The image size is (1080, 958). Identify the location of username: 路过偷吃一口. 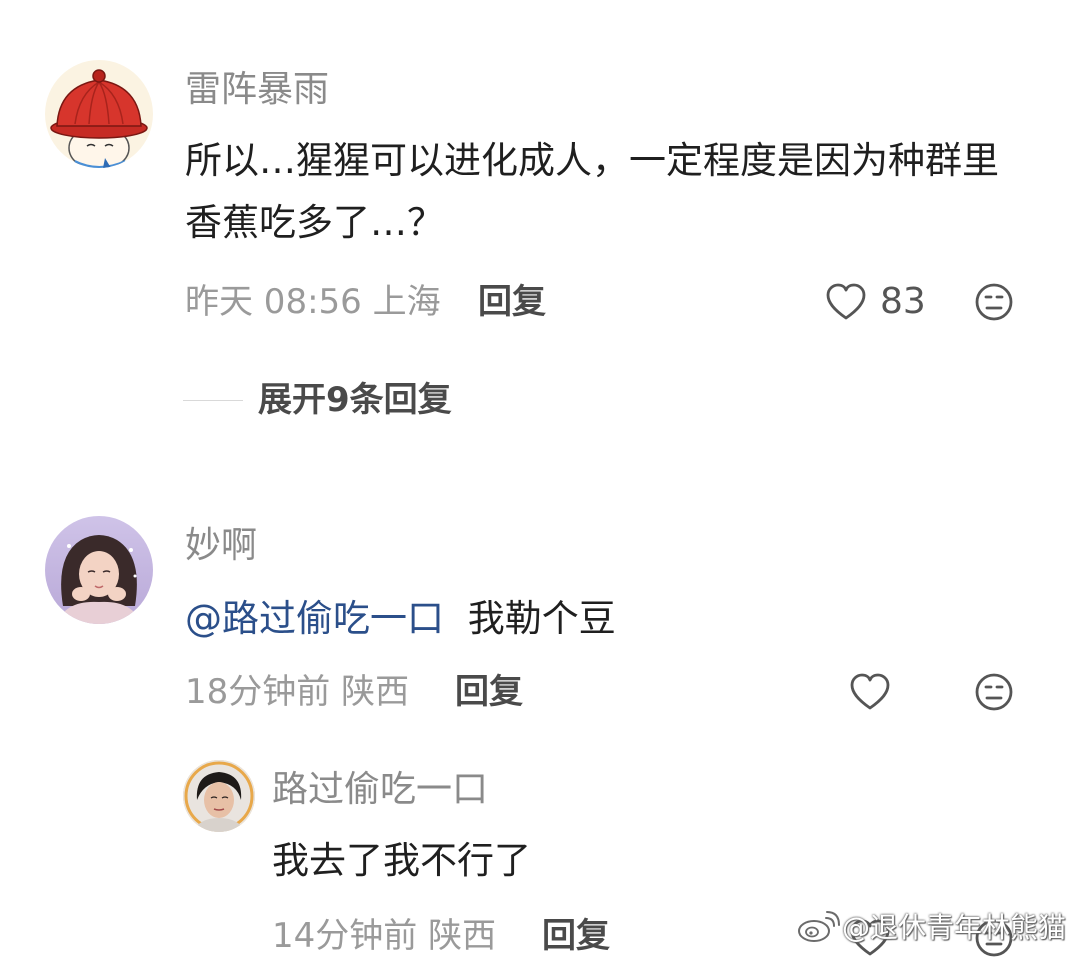
(380, 790).